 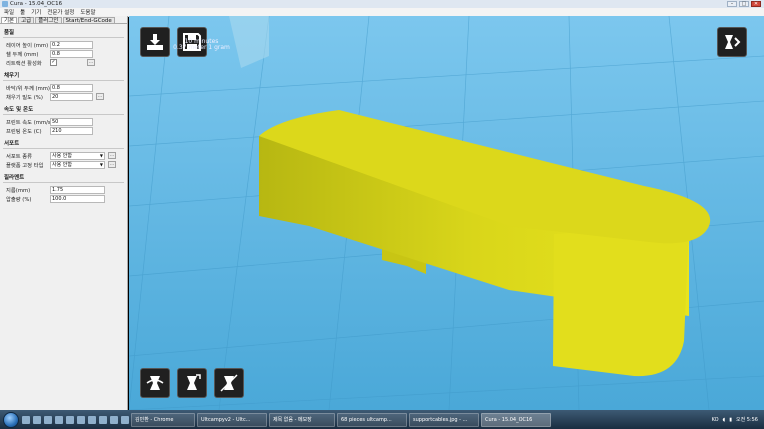 What do you see at coordinates (62, 164) in the screenshot?
I see `adhesion-value: 사용 안함` at bounding box center [62, 164].